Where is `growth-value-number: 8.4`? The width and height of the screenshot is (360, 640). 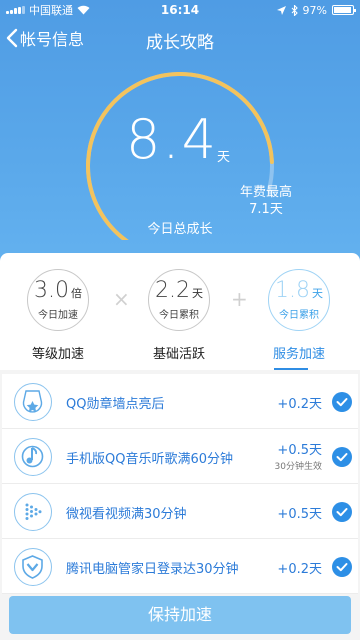 growth-value-number: 8.4 is located at coordinates (172, 139).